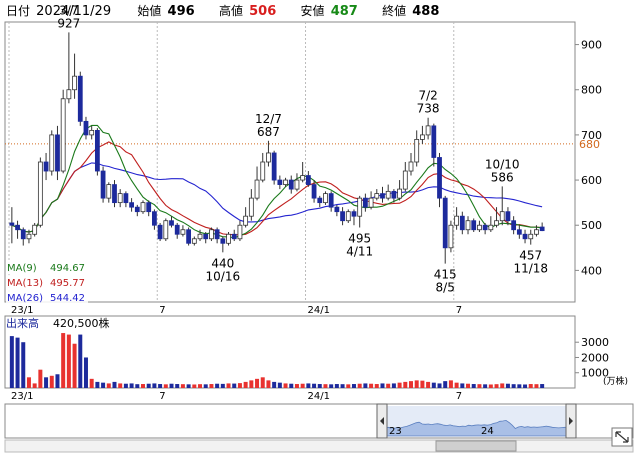  Describe the element at coordinates (591, 180) in the screenshot. I see `y-tick-label: 600` at that location.